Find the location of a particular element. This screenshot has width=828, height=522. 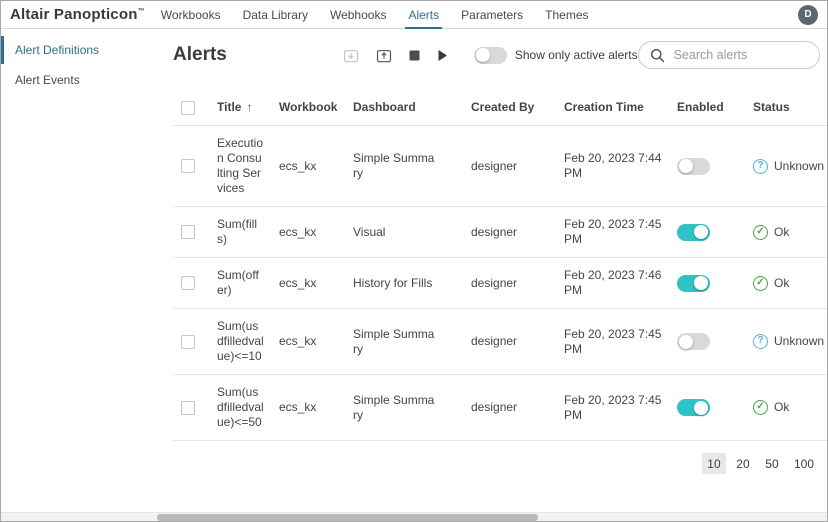

cell-creation-time: Feb 20, 2023 7:46 PM is located at coordinates (613, 282).